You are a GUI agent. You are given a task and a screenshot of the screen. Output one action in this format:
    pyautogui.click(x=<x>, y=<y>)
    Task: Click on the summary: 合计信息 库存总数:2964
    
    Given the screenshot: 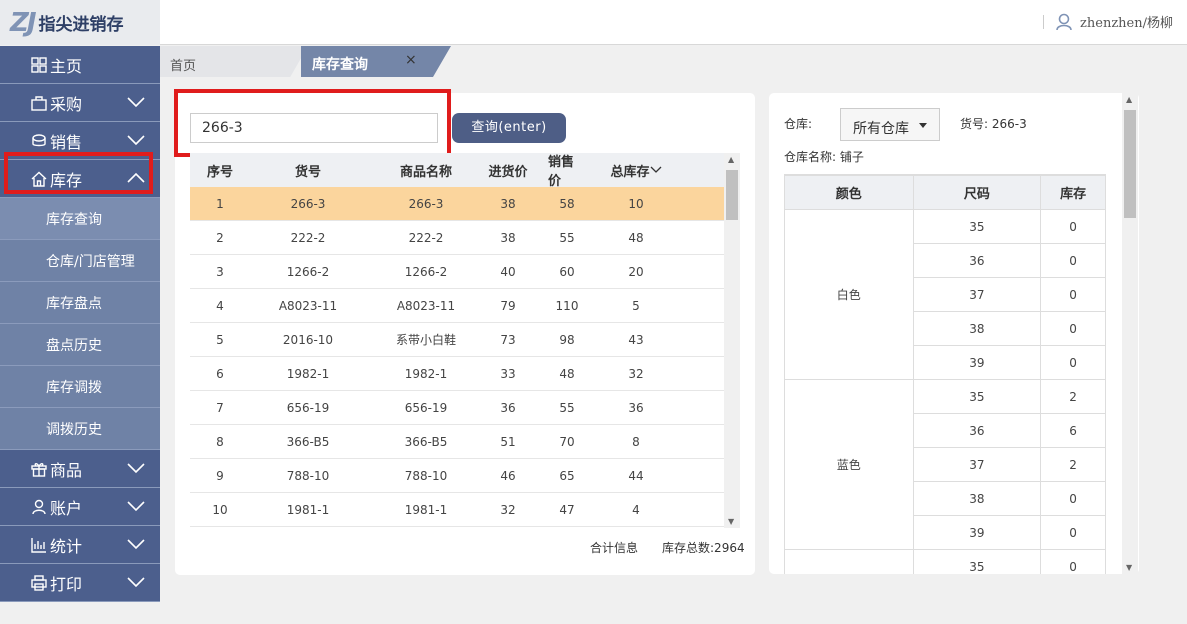 What is the action you would take?
    pyautogui.click(x=667, y=547)
    